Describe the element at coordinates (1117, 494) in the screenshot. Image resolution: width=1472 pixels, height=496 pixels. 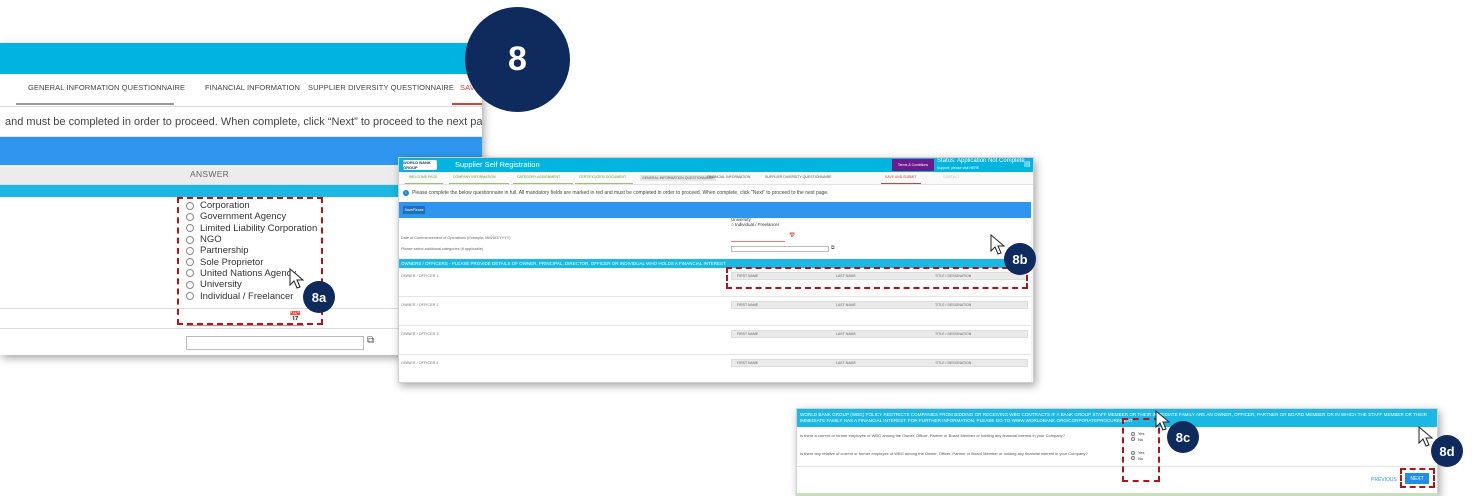
I see `progress-line` at that location.